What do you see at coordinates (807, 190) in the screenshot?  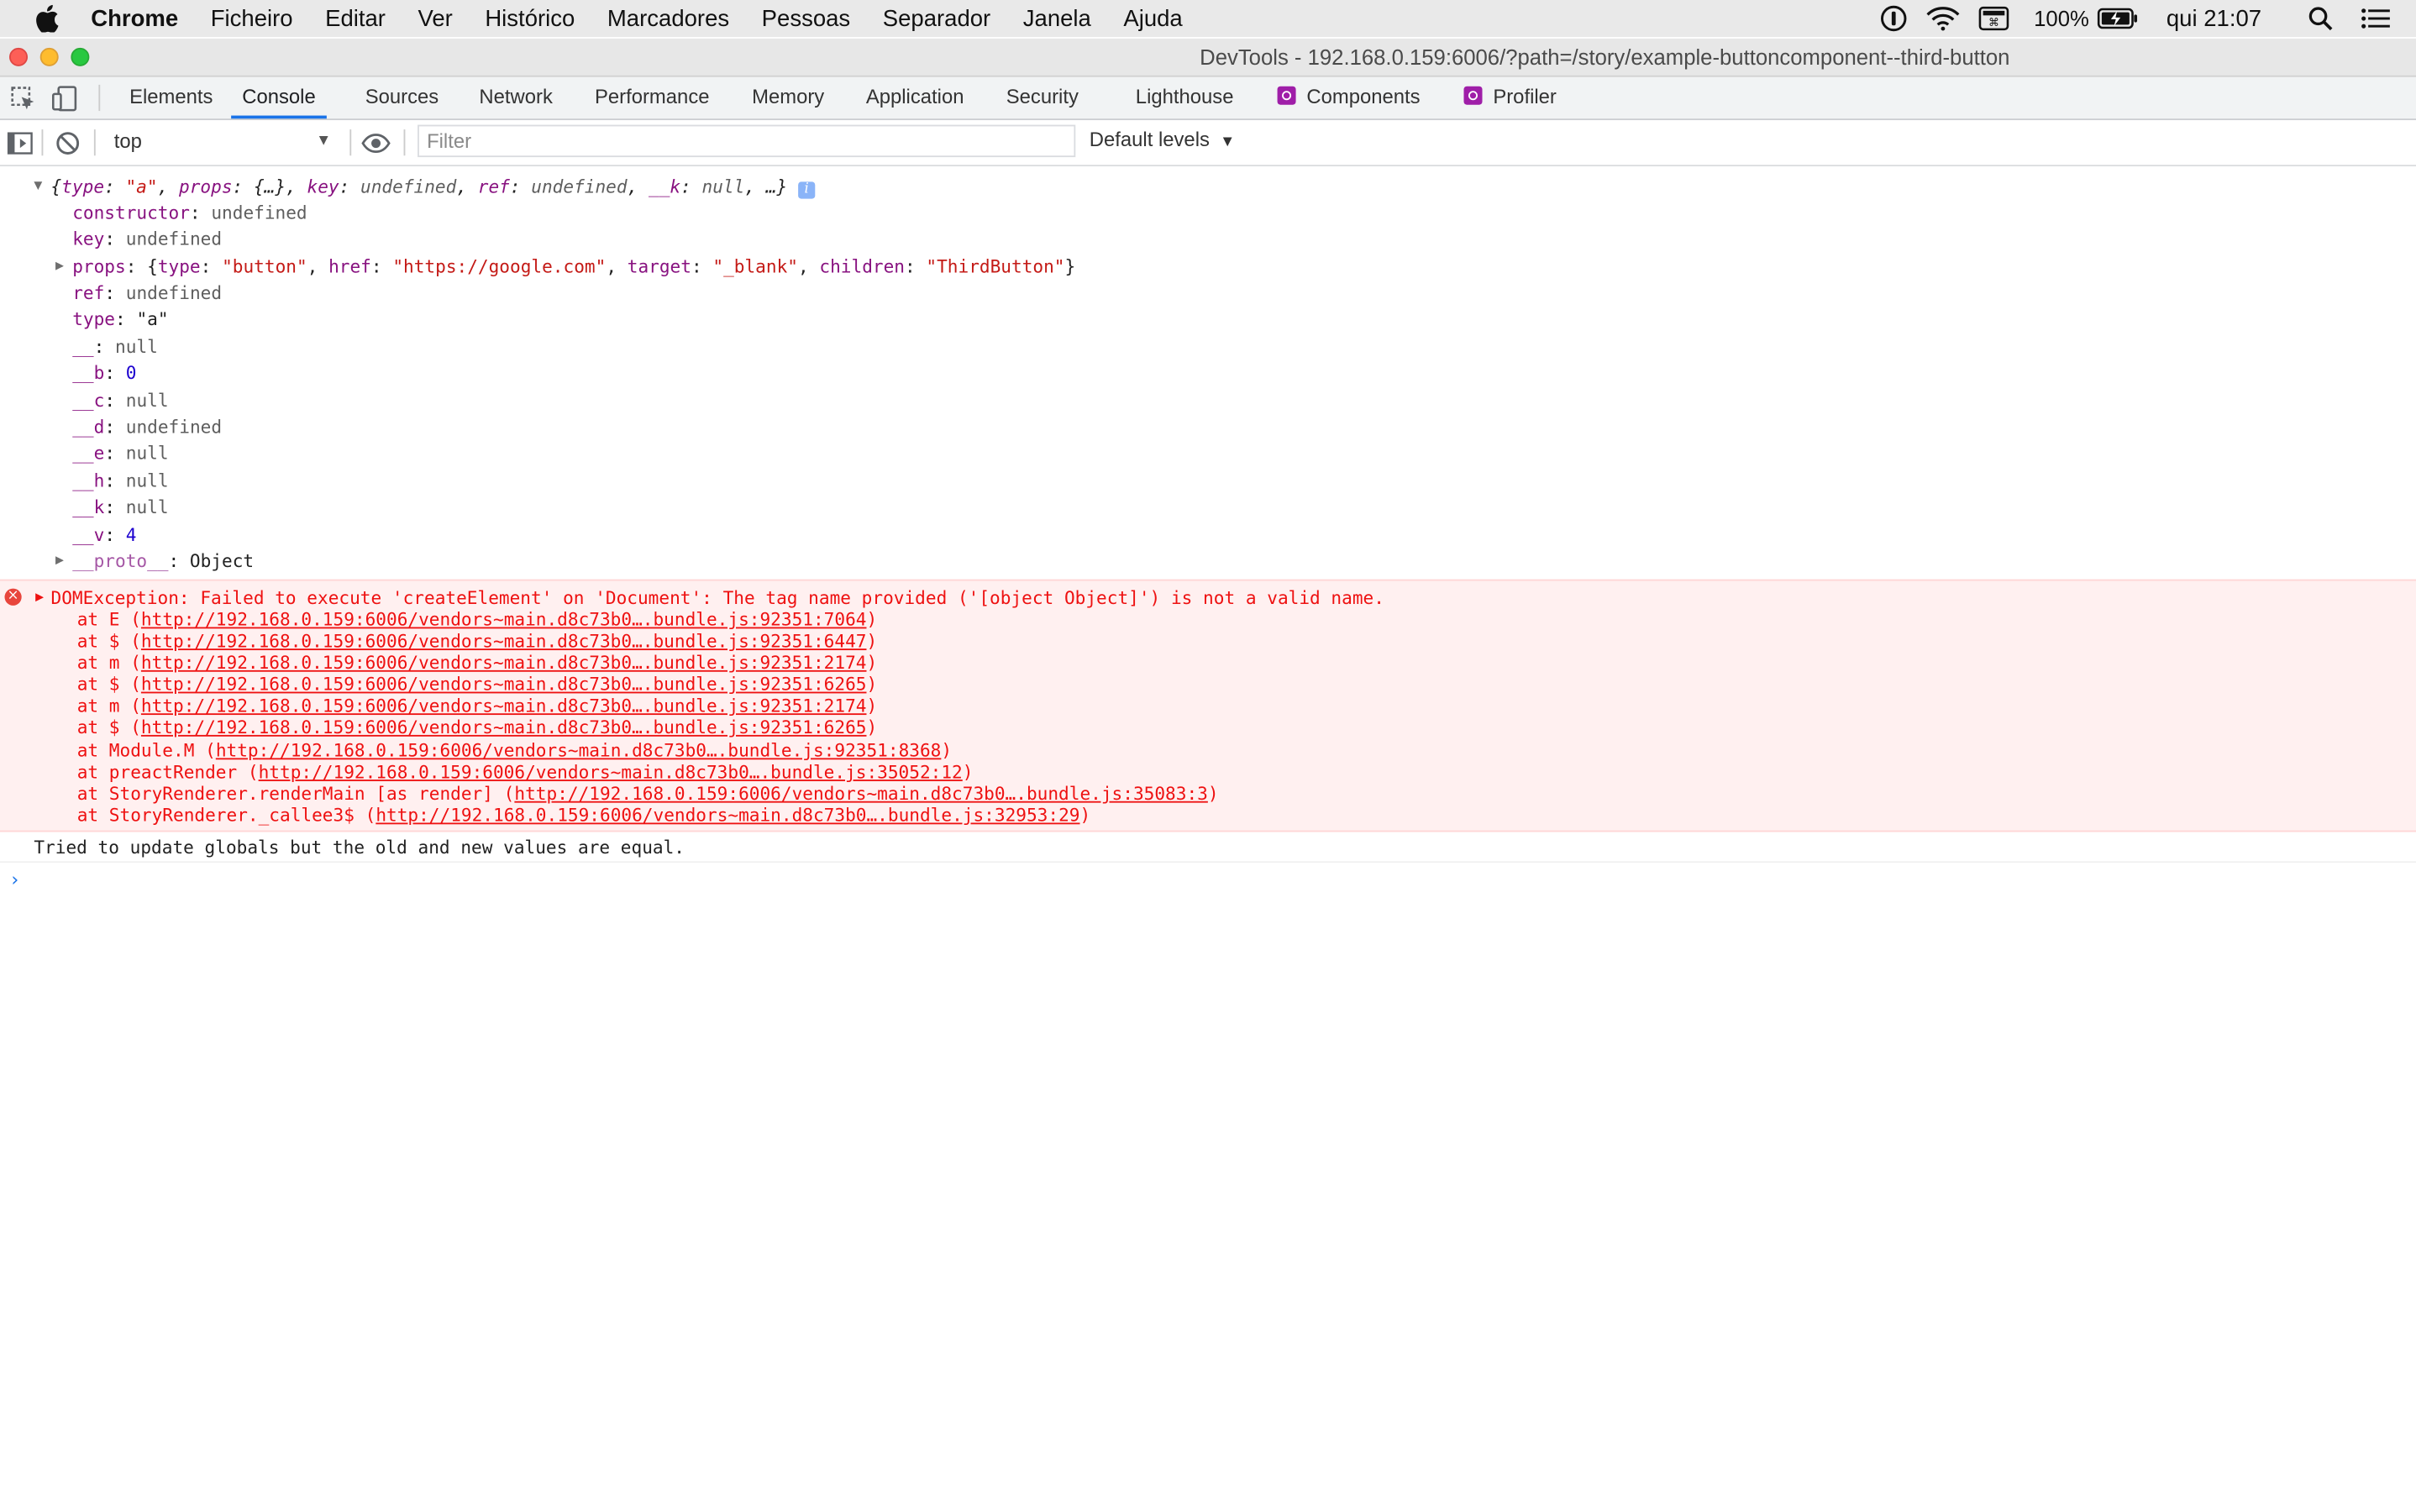 I see `info-icon: i` at bounding box center [807, 190].